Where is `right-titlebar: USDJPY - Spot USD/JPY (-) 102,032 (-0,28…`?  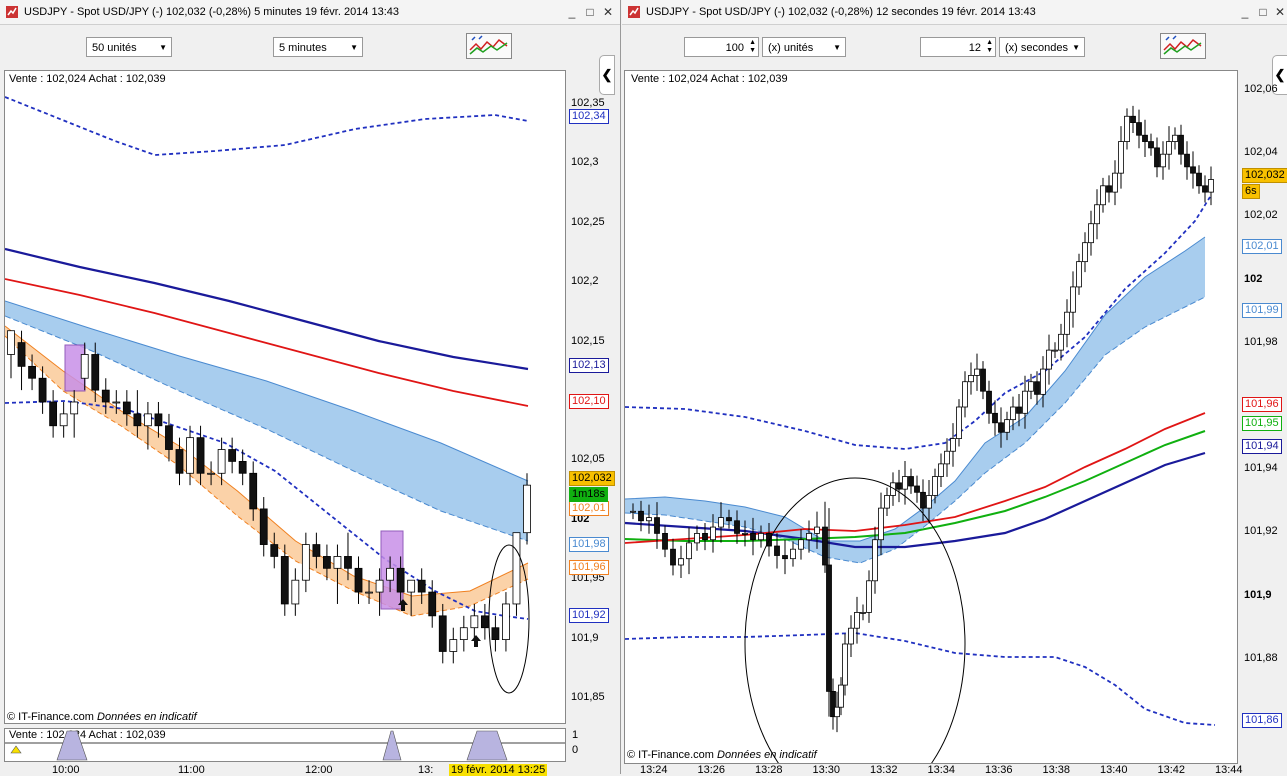
right-titlebar: USDJPY - Spot USD/JPY (-) 102,032 (-0,28… is located at coordinates (954, 12).